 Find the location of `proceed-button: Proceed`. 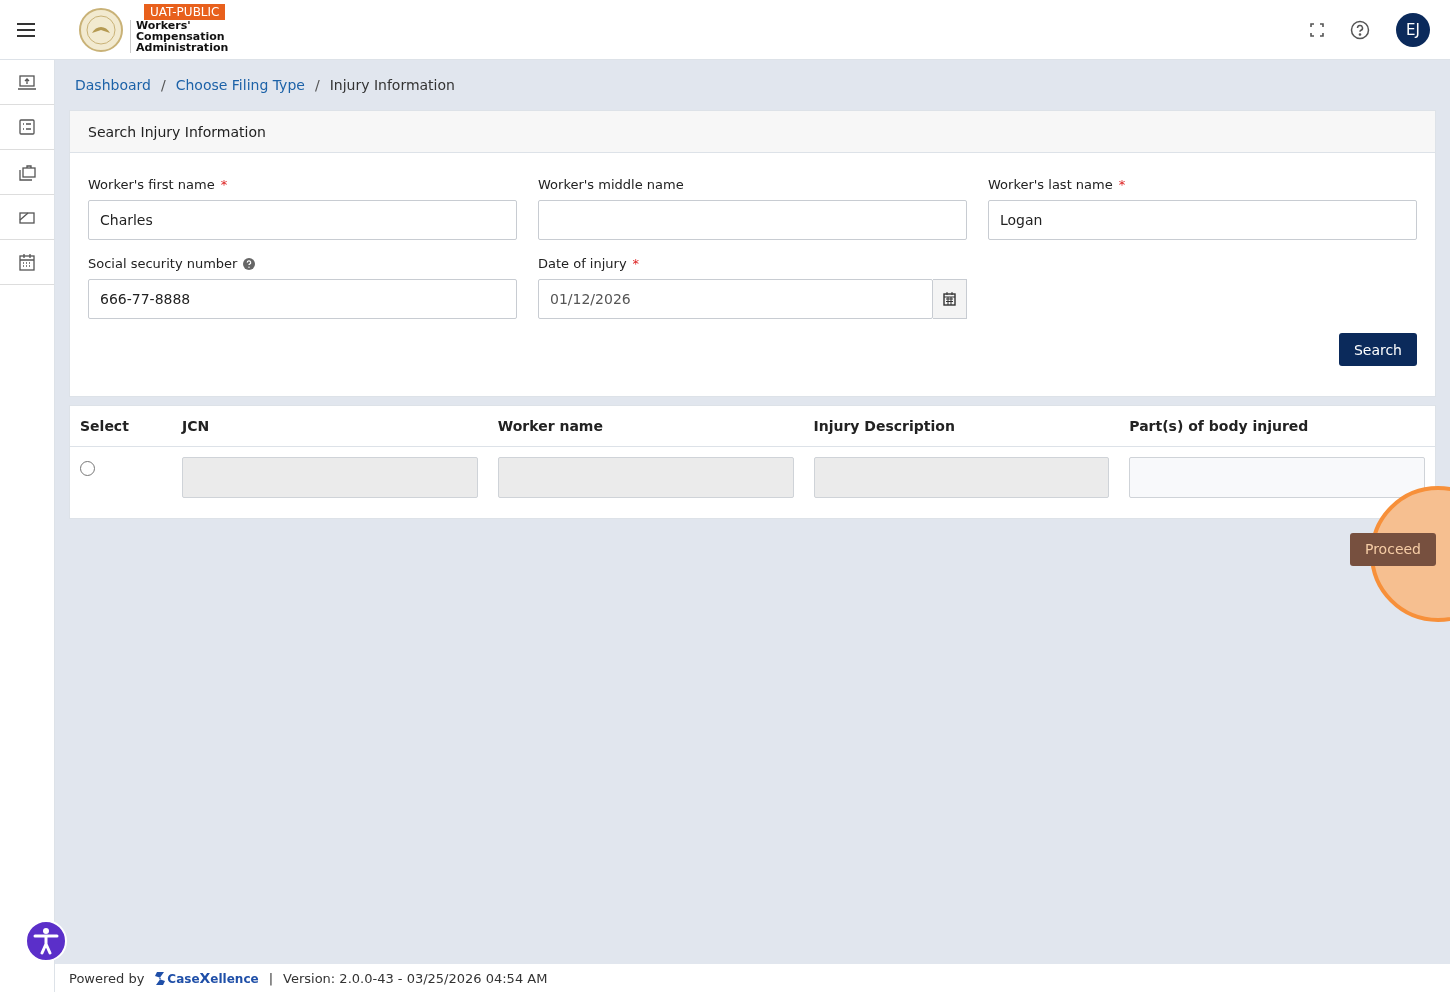

proceed-button: Proceed is located at coordinates (1392, 549).